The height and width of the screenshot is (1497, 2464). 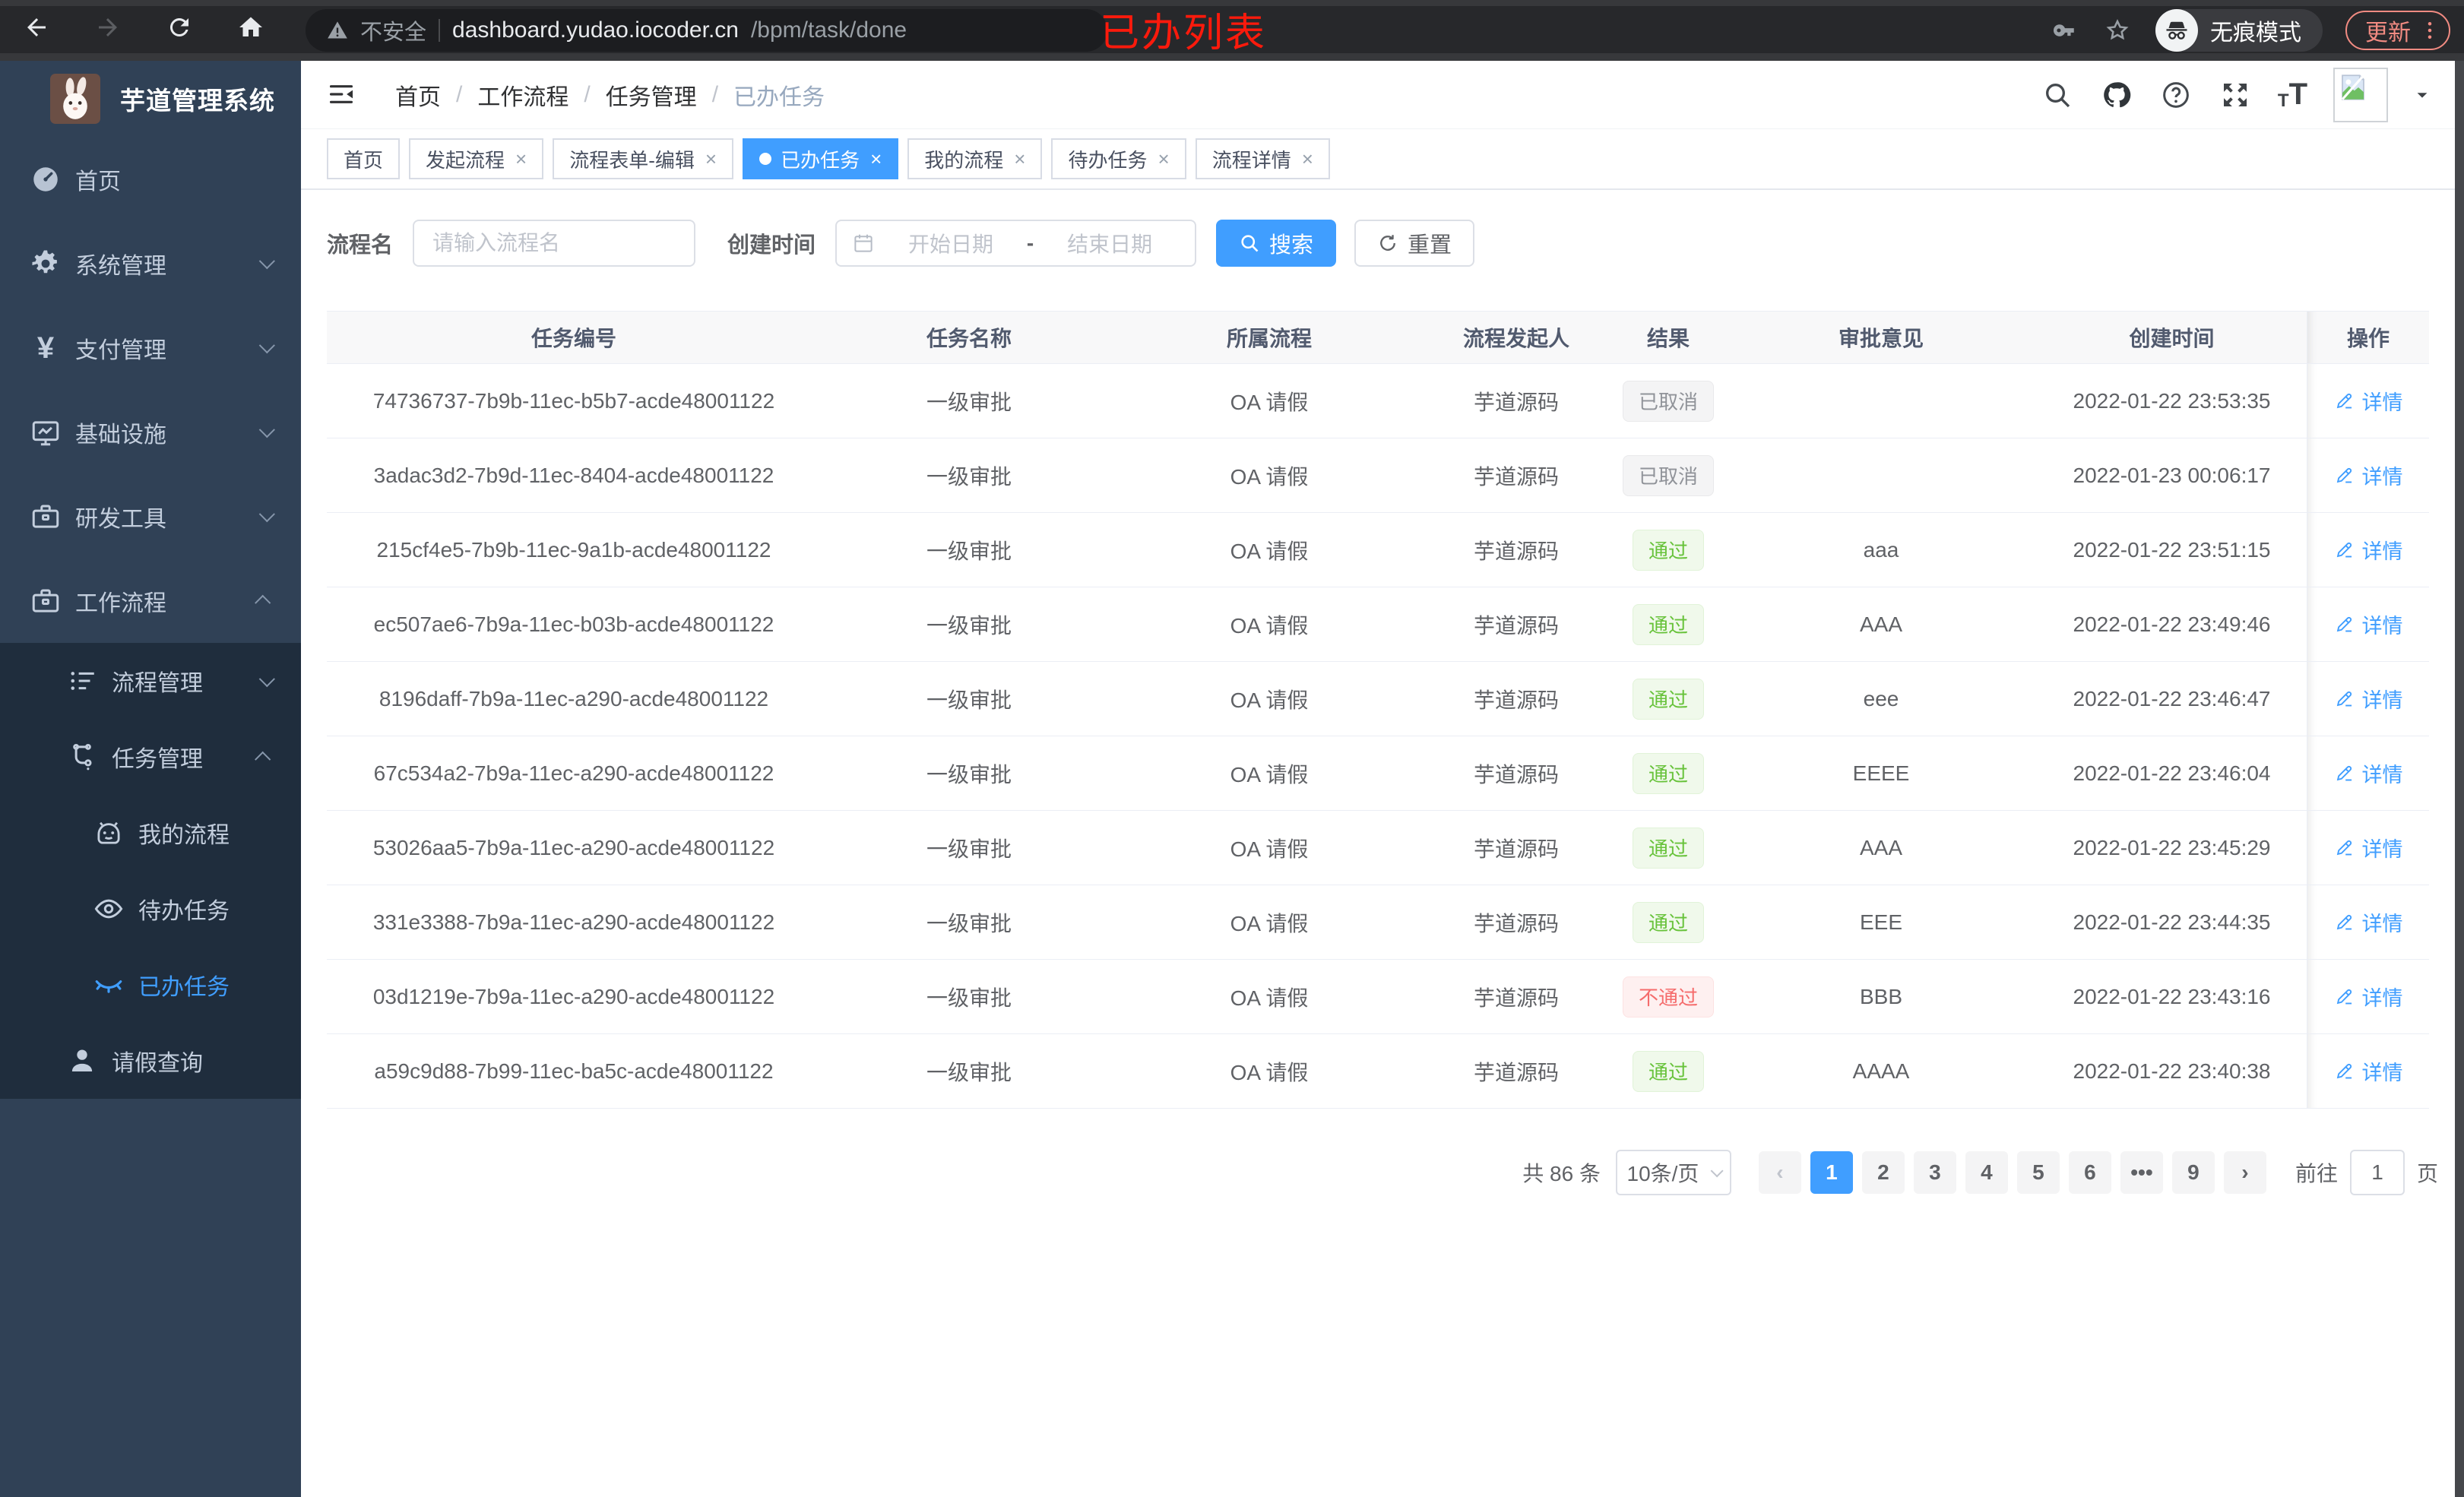 What do you see at coordinates (2176, 30) in the screenshot?
I see `incognito-icon` at bounding box center [2176, 30].